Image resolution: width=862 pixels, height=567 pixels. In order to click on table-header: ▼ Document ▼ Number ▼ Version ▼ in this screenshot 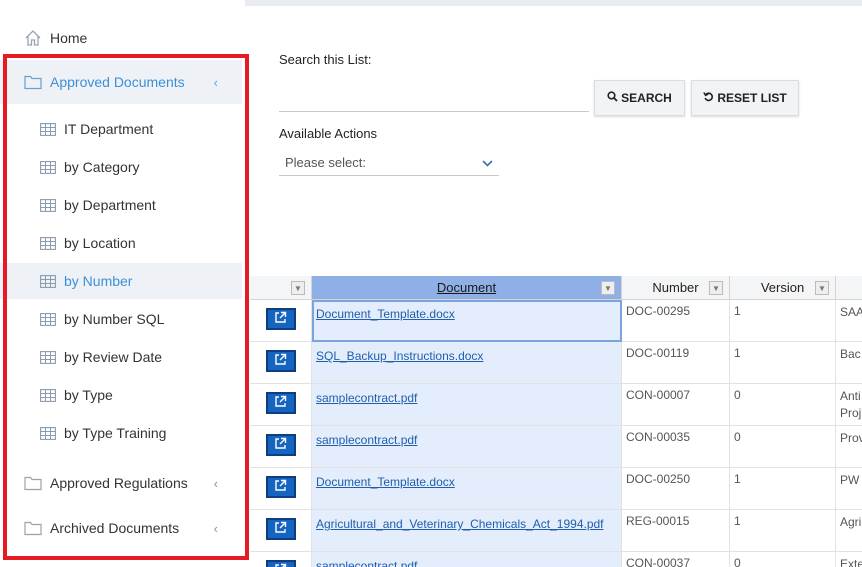, I will do `click(556, 288)`.